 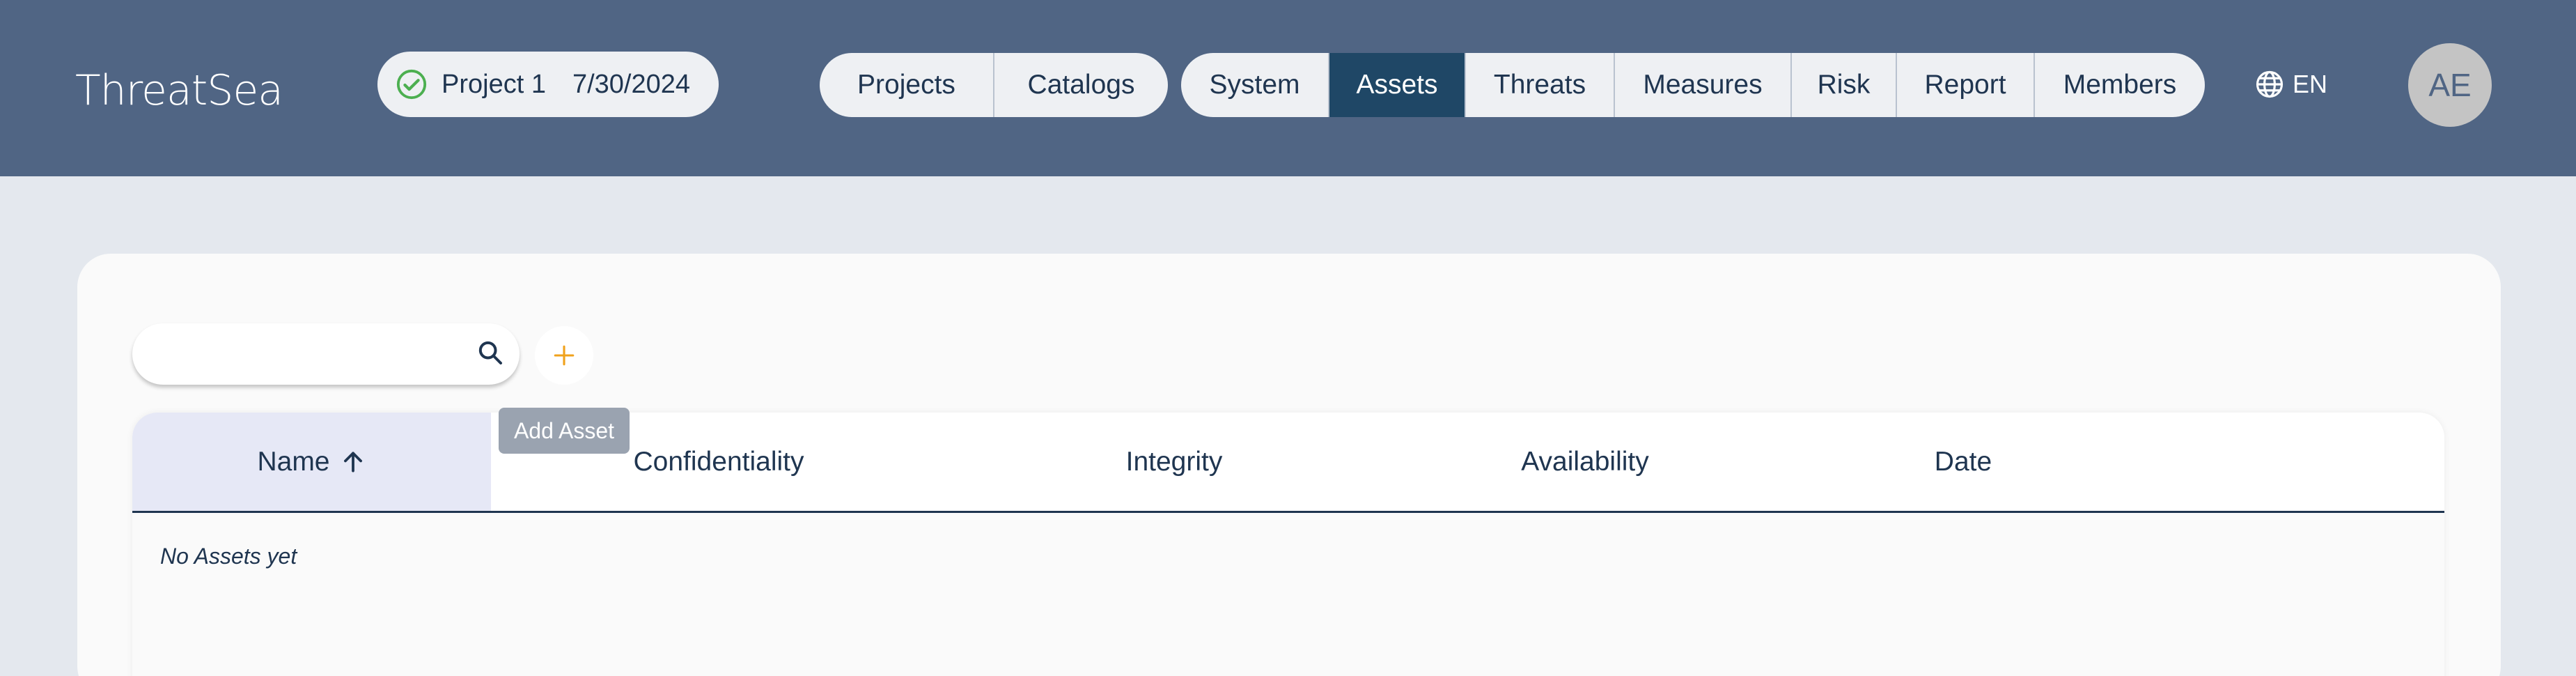 I want to click on project-name: Project 1, so click(x=494, y=84).